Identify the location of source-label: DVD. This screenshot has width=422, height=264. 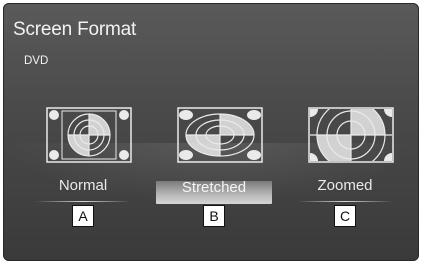
(36, 61).